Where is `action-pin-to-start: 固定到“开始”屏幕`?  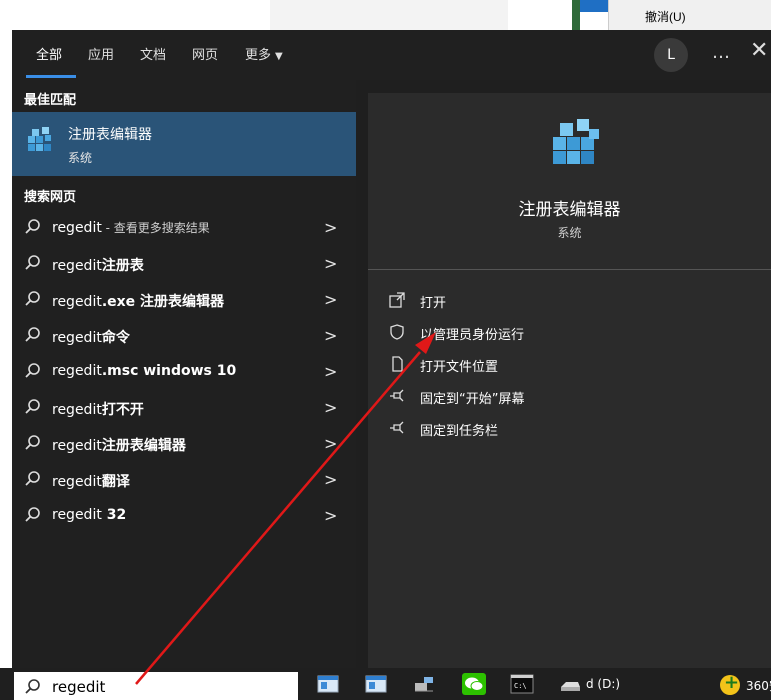 action-pin-to-start: 固定到“开始”屏幕 is located at coordinates (568, 397).